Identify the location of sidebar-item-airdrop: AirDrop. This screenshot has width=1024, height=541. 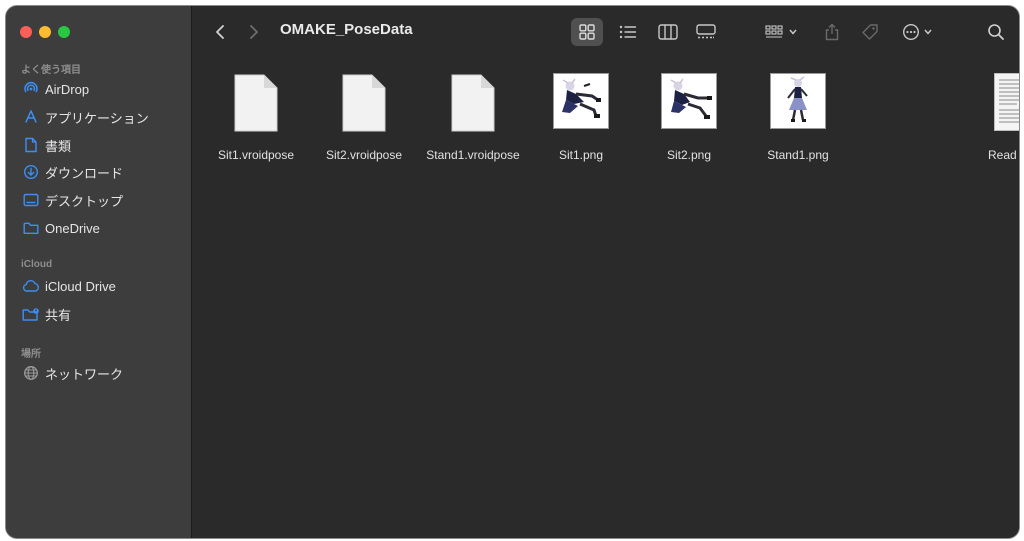
(99, 89).